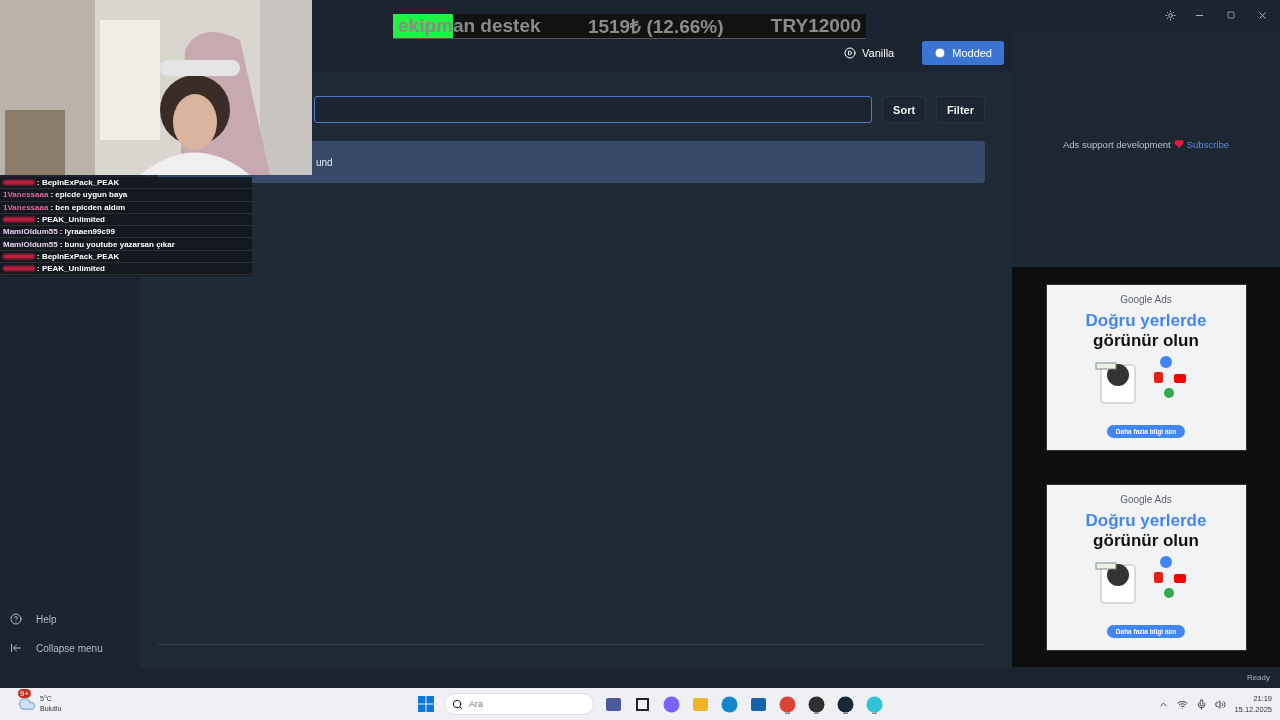 This screenshot has height=720, width=1280. Describe the element at coordinates (1178, 144) in the screenshot. I see `heart-icon` at that location.